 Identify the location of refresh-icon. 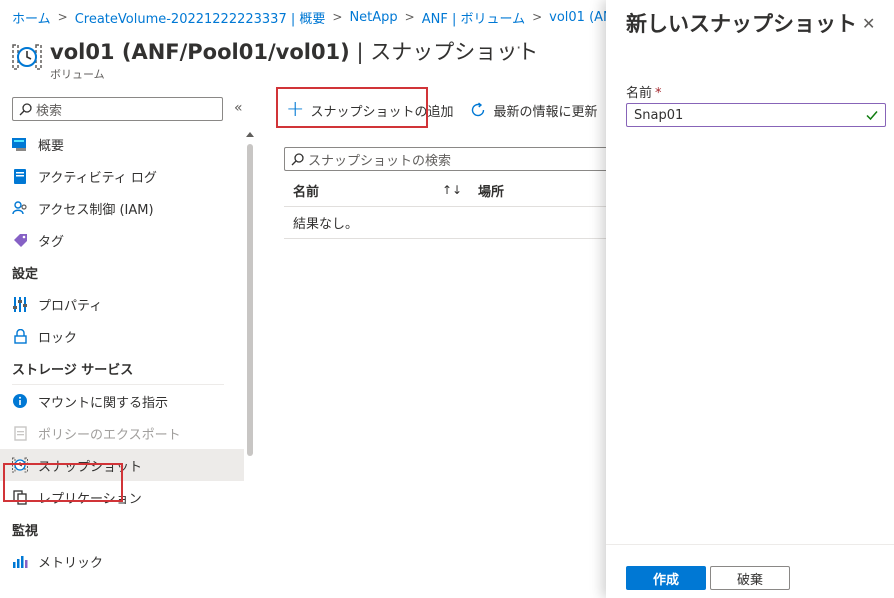
(478, 109).